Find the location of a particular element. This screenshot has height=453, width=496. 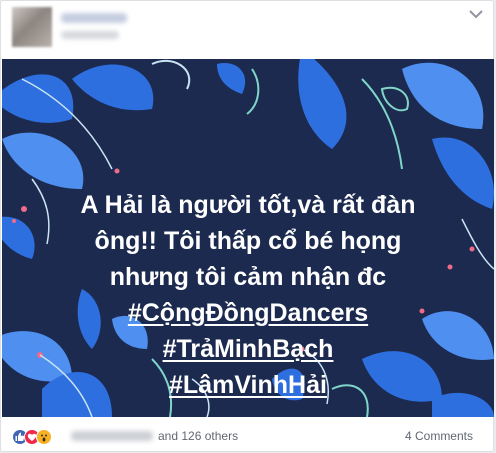

caption-line: ông!! Tôi thấp cổ bé họng is located at coordinates (248, 241).